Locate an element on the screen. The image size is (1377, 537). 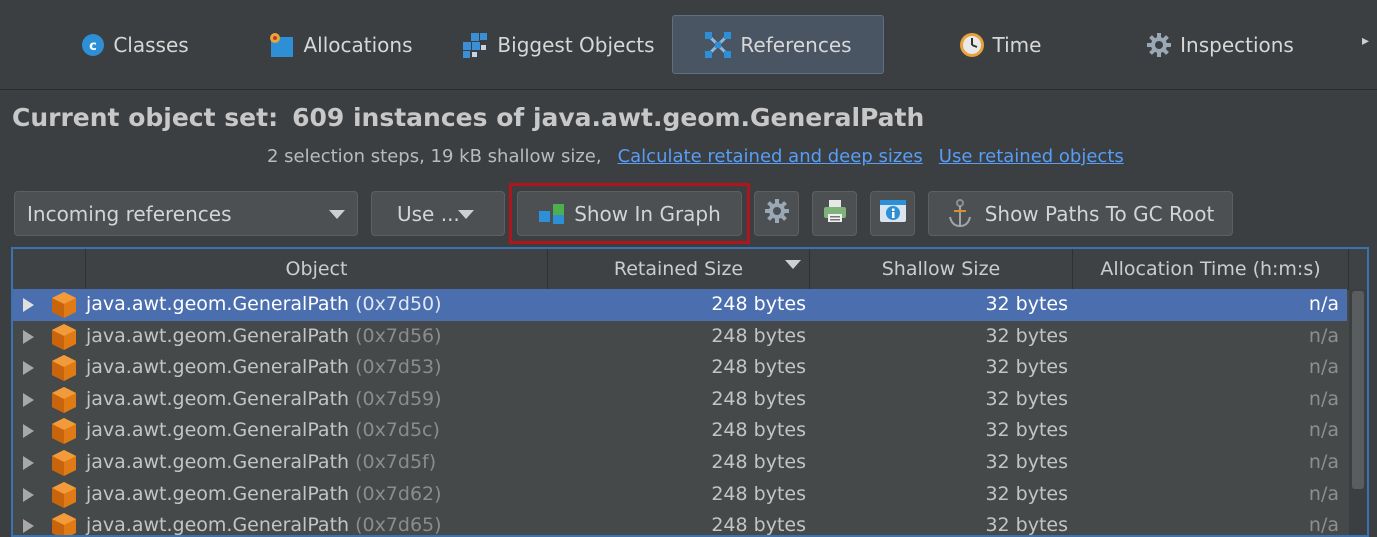
svg-text: c is located at coordinates (93, 46).